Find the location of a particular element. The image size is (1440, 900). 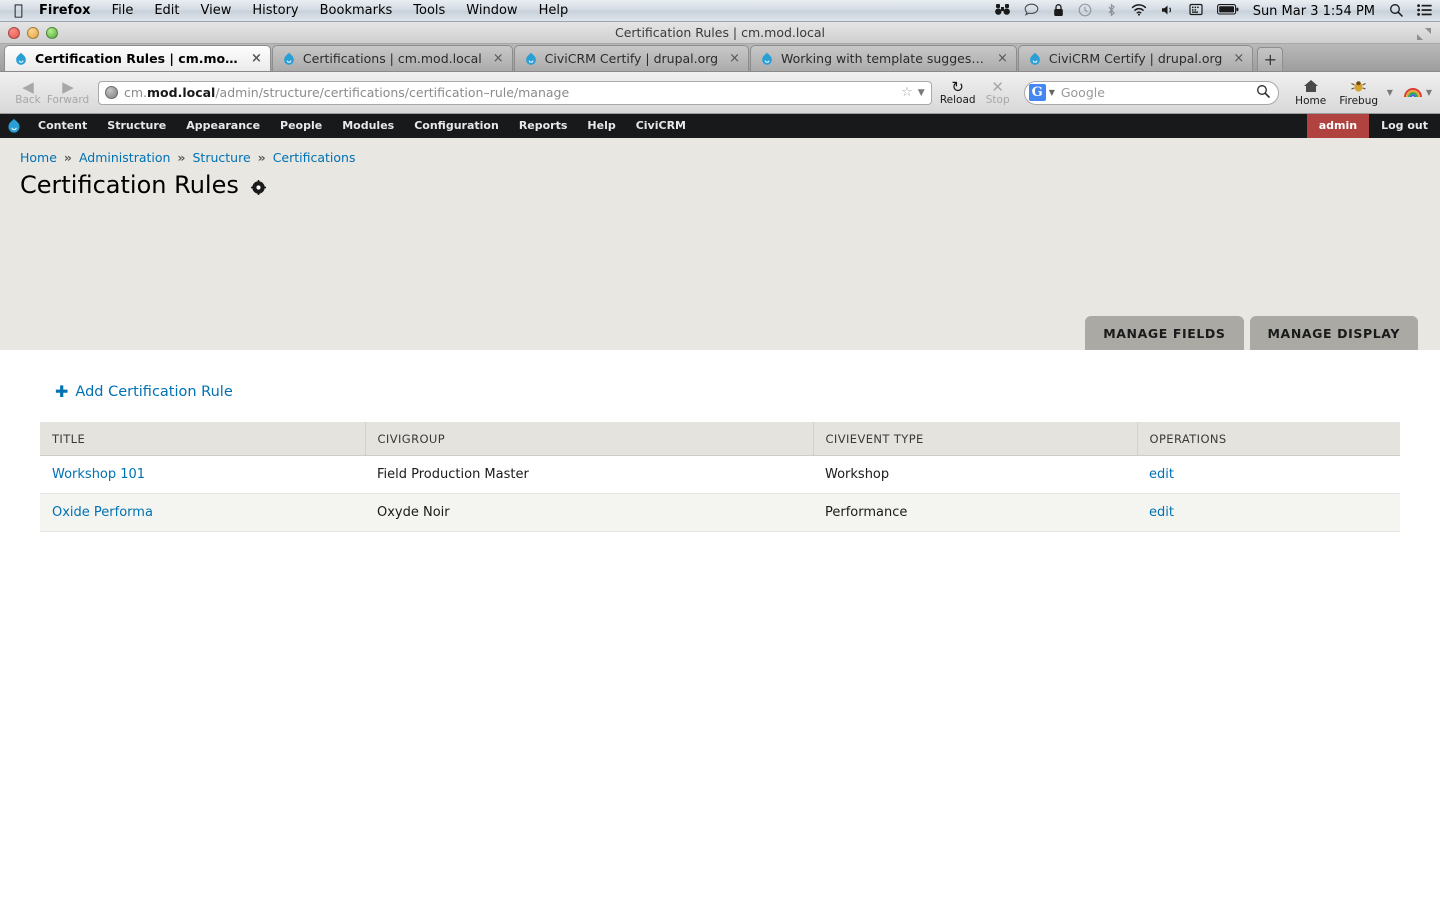

admin-menu-people: People is located at coordinates (301, 126).